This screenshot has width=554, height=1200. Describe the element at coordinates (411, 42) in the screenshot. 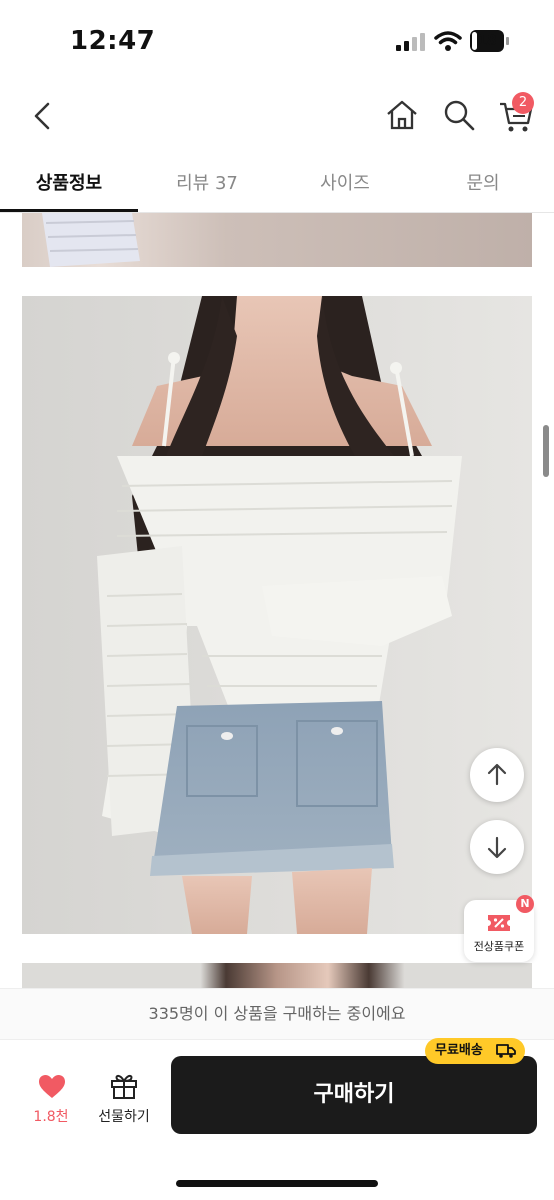

I see `signal-icon` at that location.